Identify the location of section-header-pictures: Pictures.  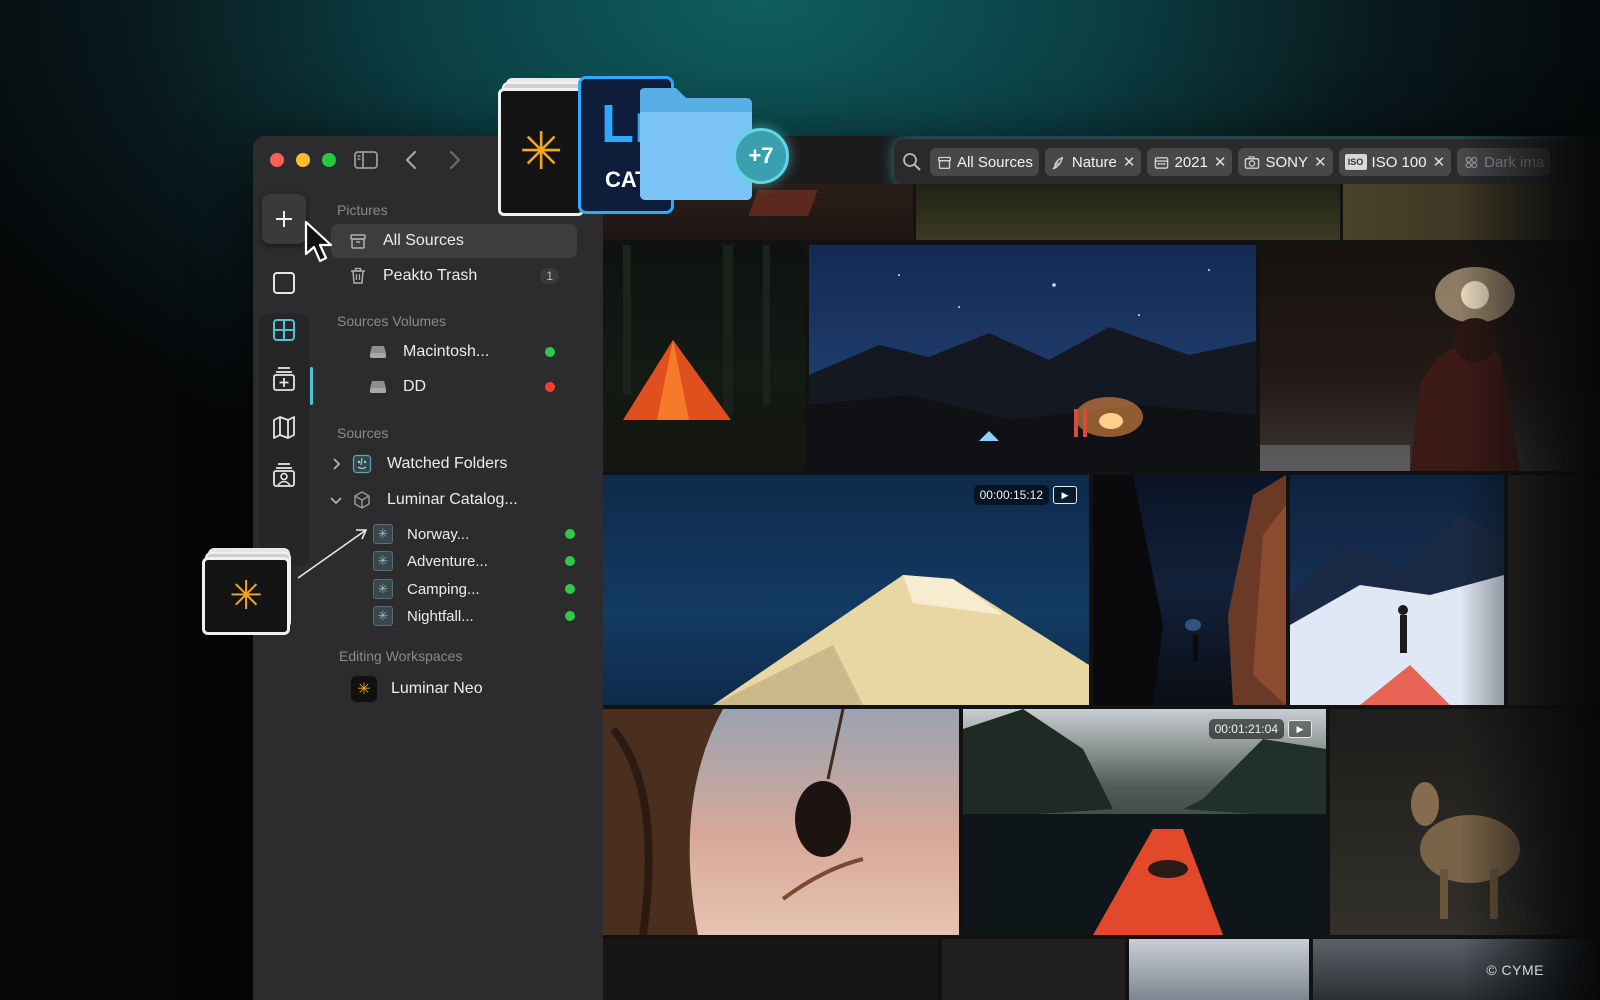
(362, 210).